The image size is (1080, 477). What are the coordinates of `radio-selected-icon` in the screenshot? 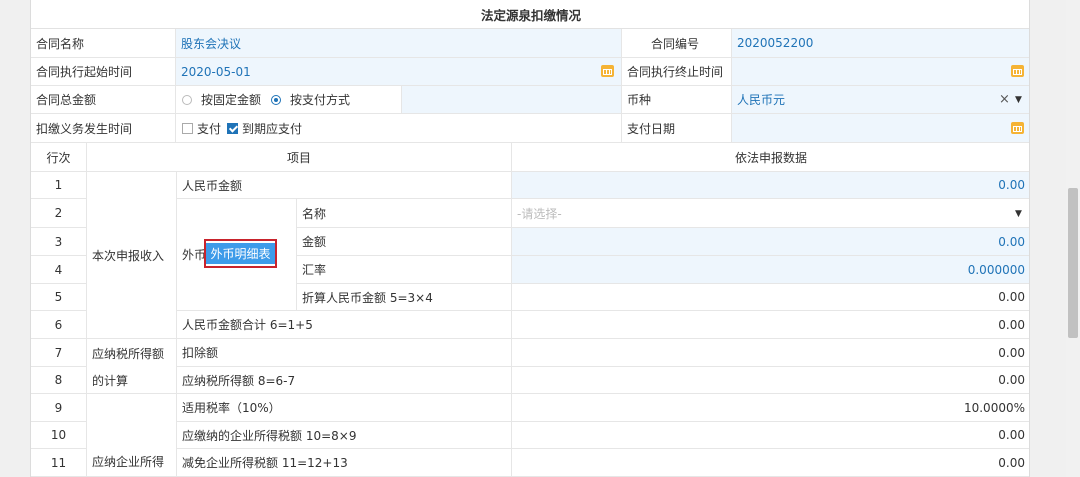 It's located at (276, 99).